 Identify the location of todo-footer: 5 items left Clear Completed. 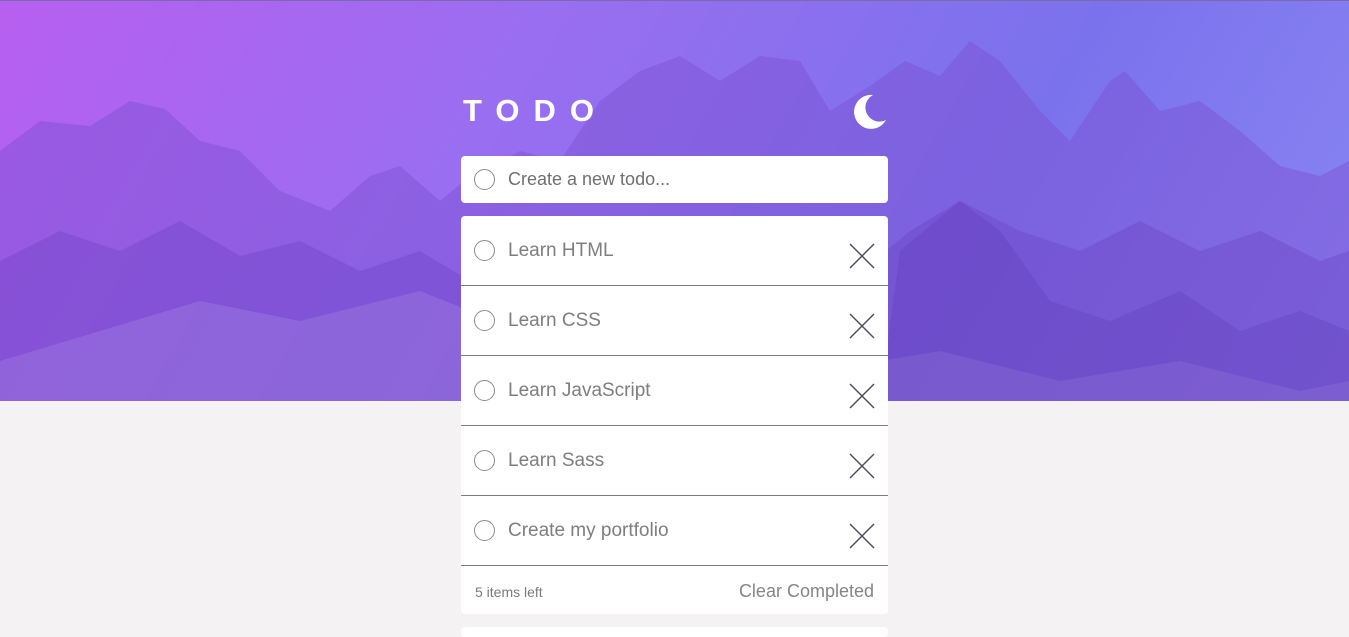
(674, 590).